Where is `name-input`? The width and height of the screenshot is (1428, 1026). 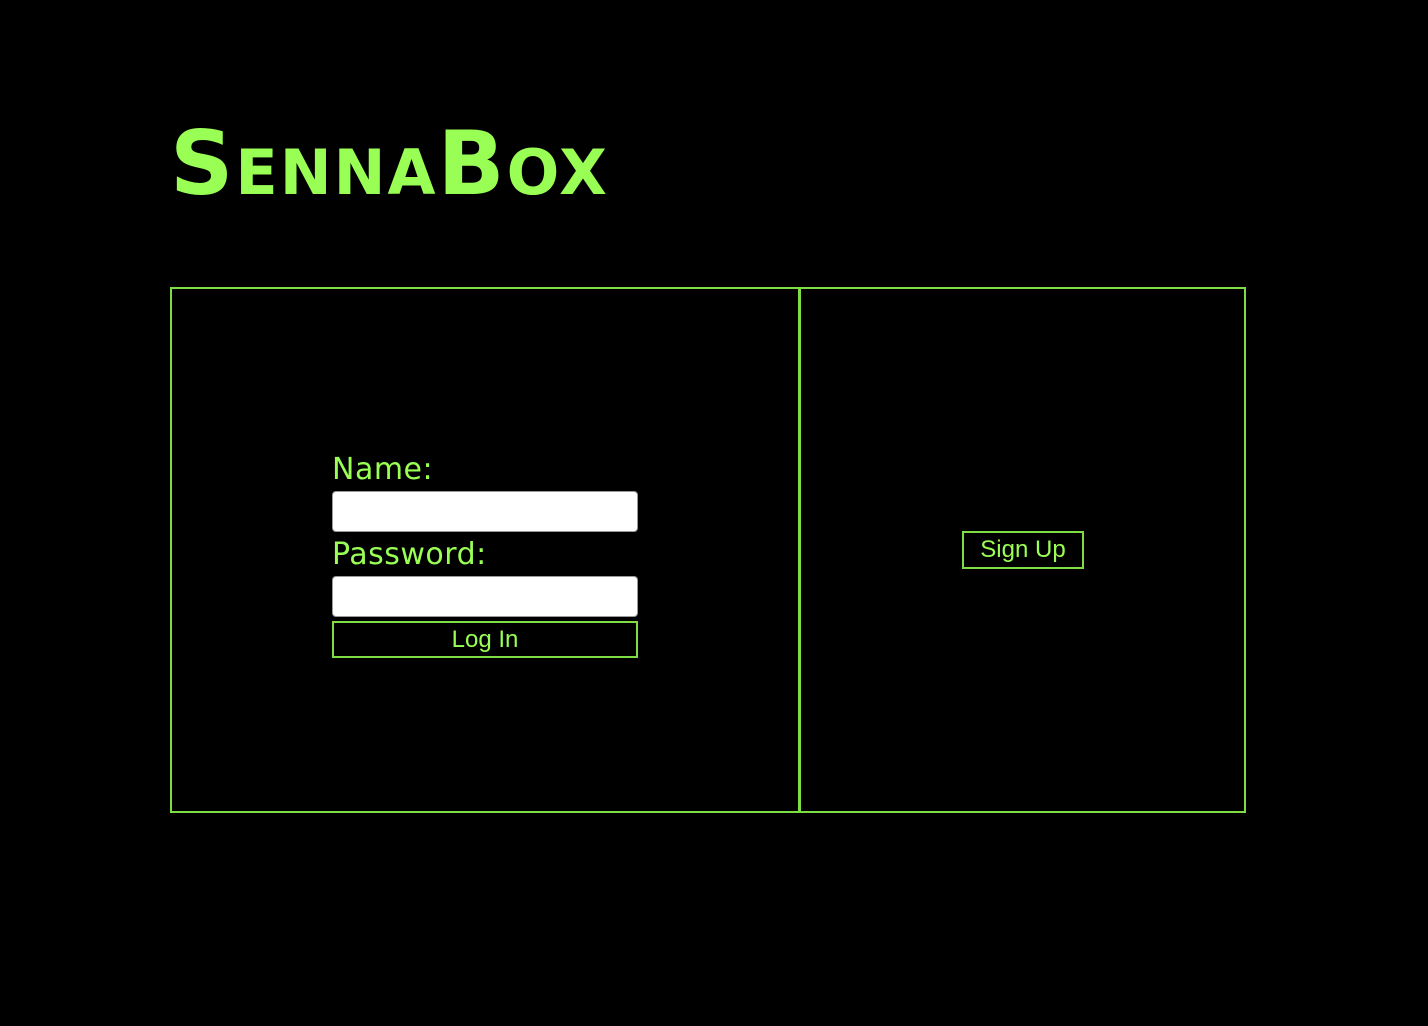 name-input is located at coordinates (485, 511).